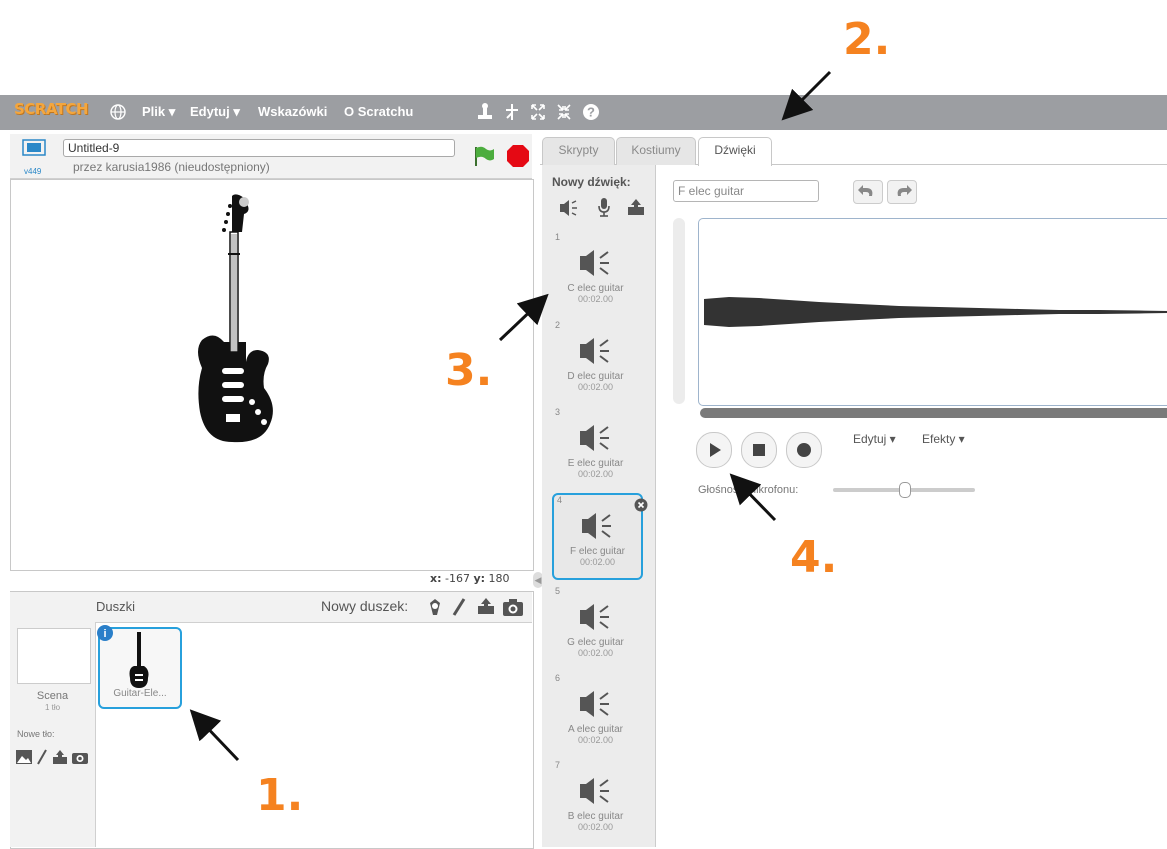 The image size is (1167, 849). Describe the element at coordinates (943, 439) in the screenshot. I see `effects-menu: Efekty ▾` at that location.